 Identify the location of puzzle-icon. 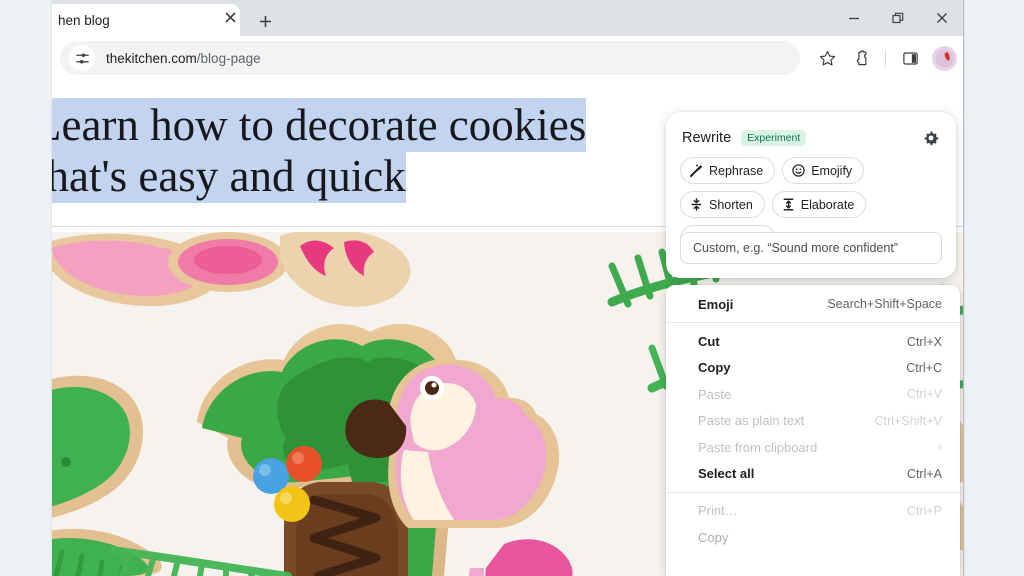
(861, 57).